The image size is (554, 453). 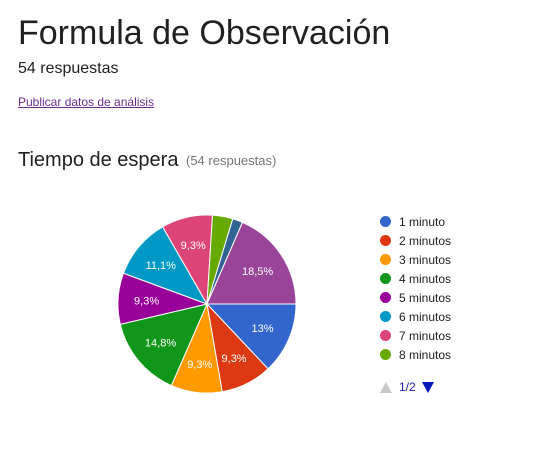 I want to click on legend-item-2: 2 minutos, so click(x=415, y=240).